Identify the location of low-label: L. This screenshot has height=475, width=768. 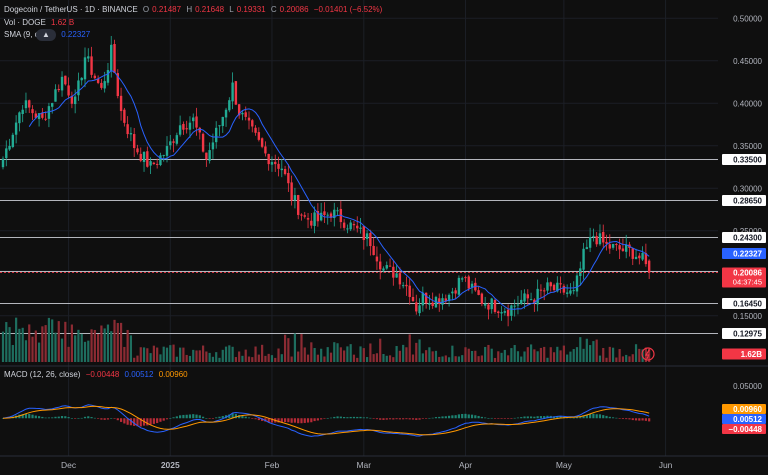
(231, 9).